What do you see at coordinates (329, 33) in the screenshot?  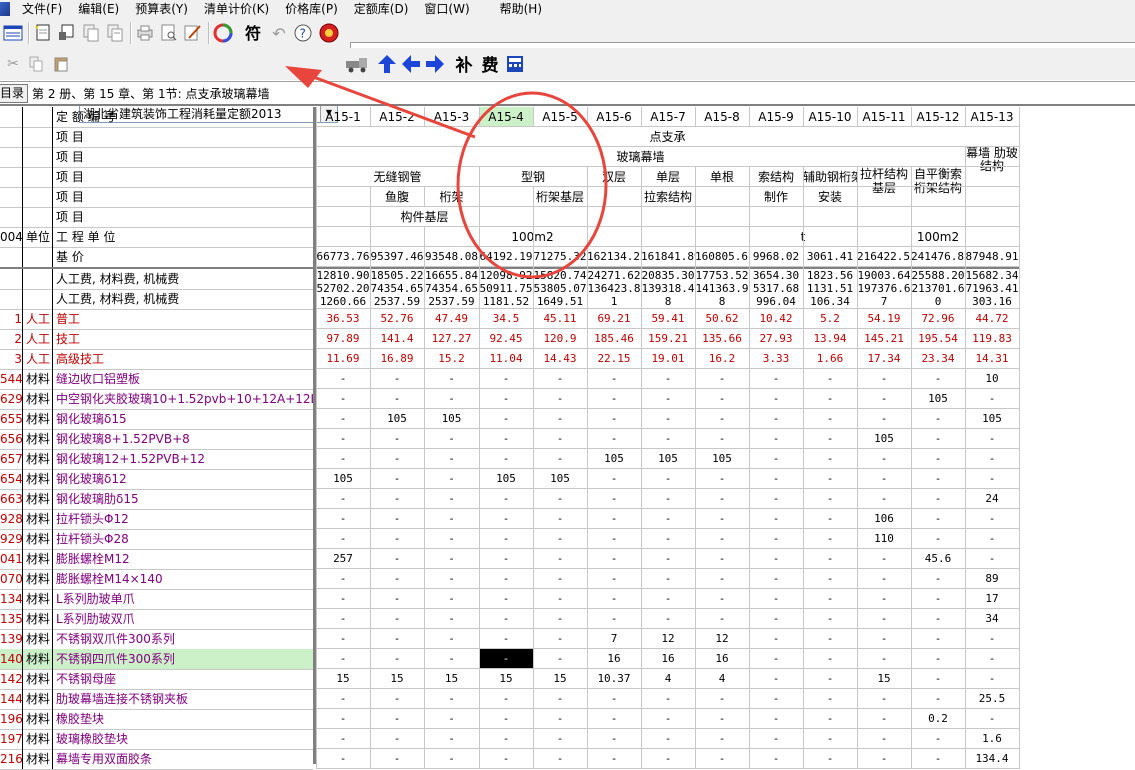 I see `exit-icon` at bounding box center [329, 33].